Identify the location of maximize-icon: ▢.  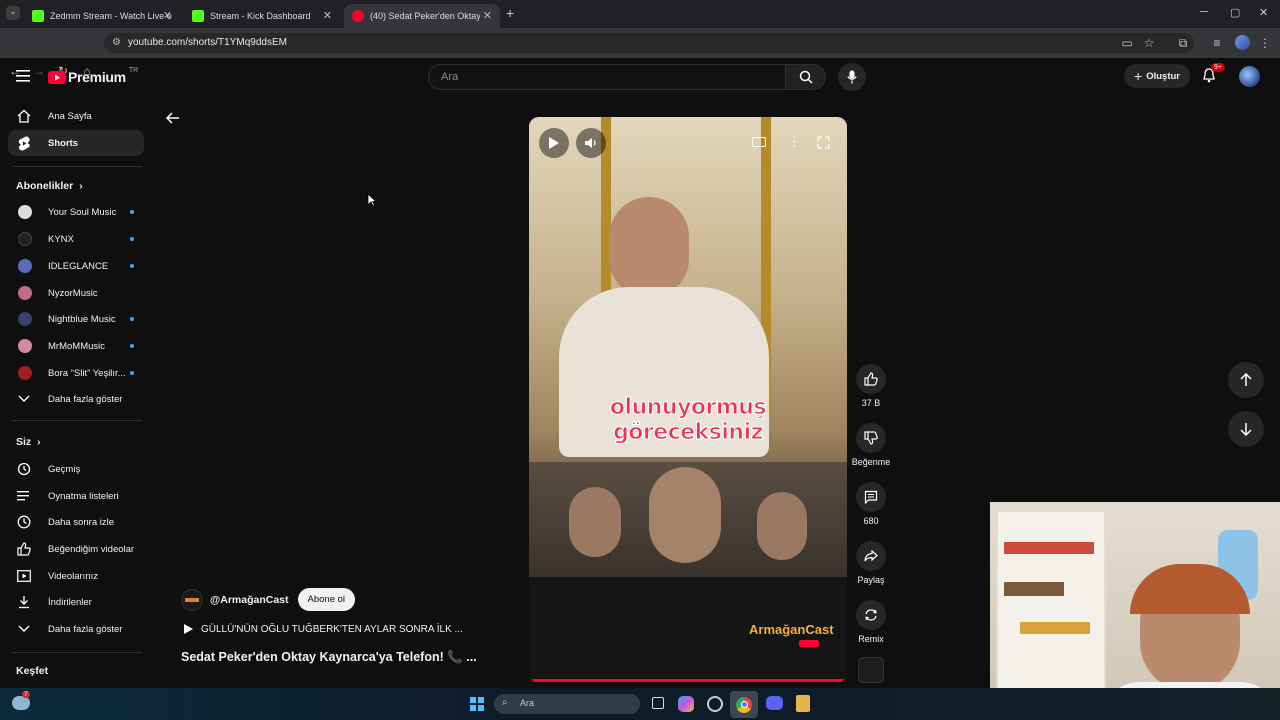
(1235, 12).